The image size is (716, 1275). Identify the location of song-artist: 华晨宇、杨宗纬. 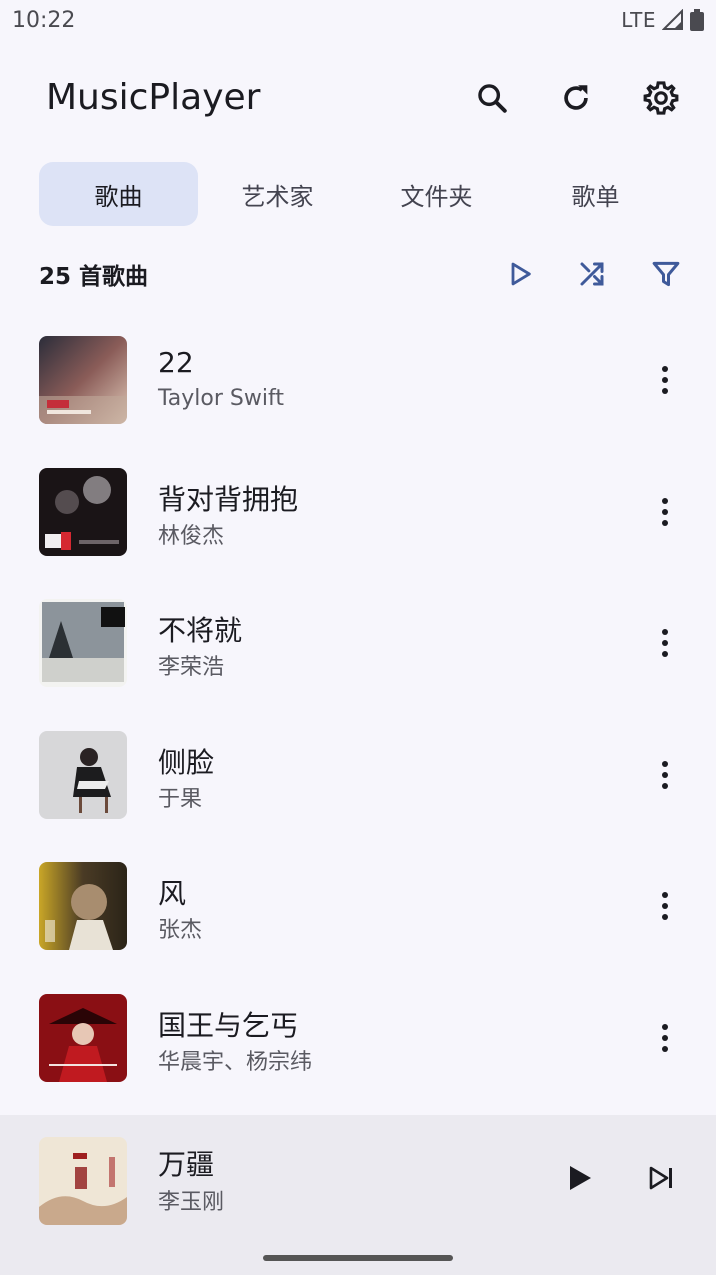
(235, 1062).